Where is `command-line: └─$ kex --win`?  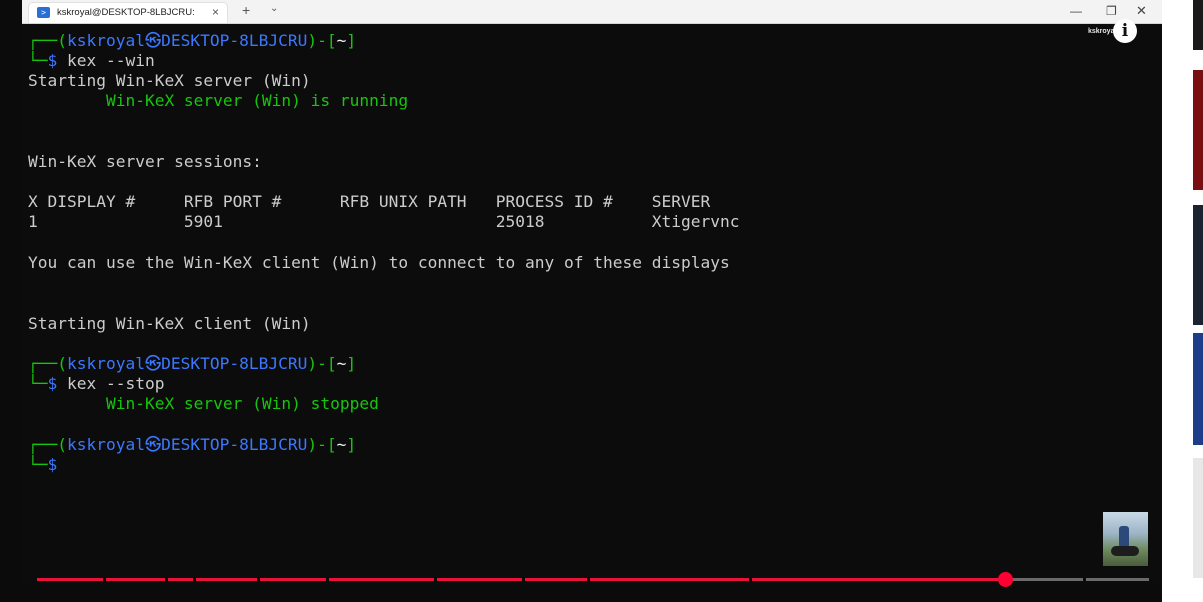 command-line: └─$ kex --win is located at coordinates (91, 60).